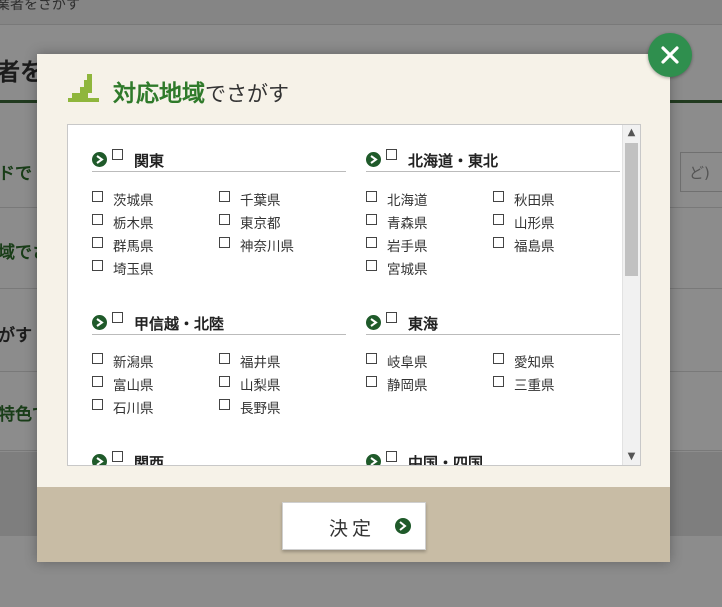  I want to click on scrollbar: ▲ ▼, so click(631, 295).